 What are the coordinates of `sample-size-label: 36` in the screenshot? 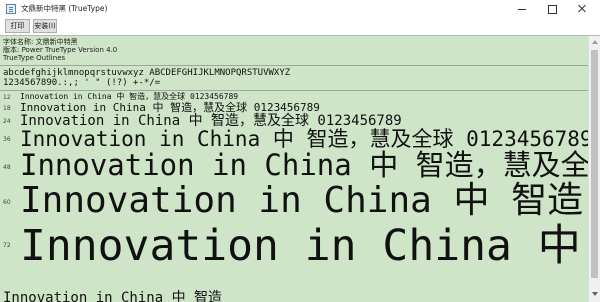 It's located at (7, 139).